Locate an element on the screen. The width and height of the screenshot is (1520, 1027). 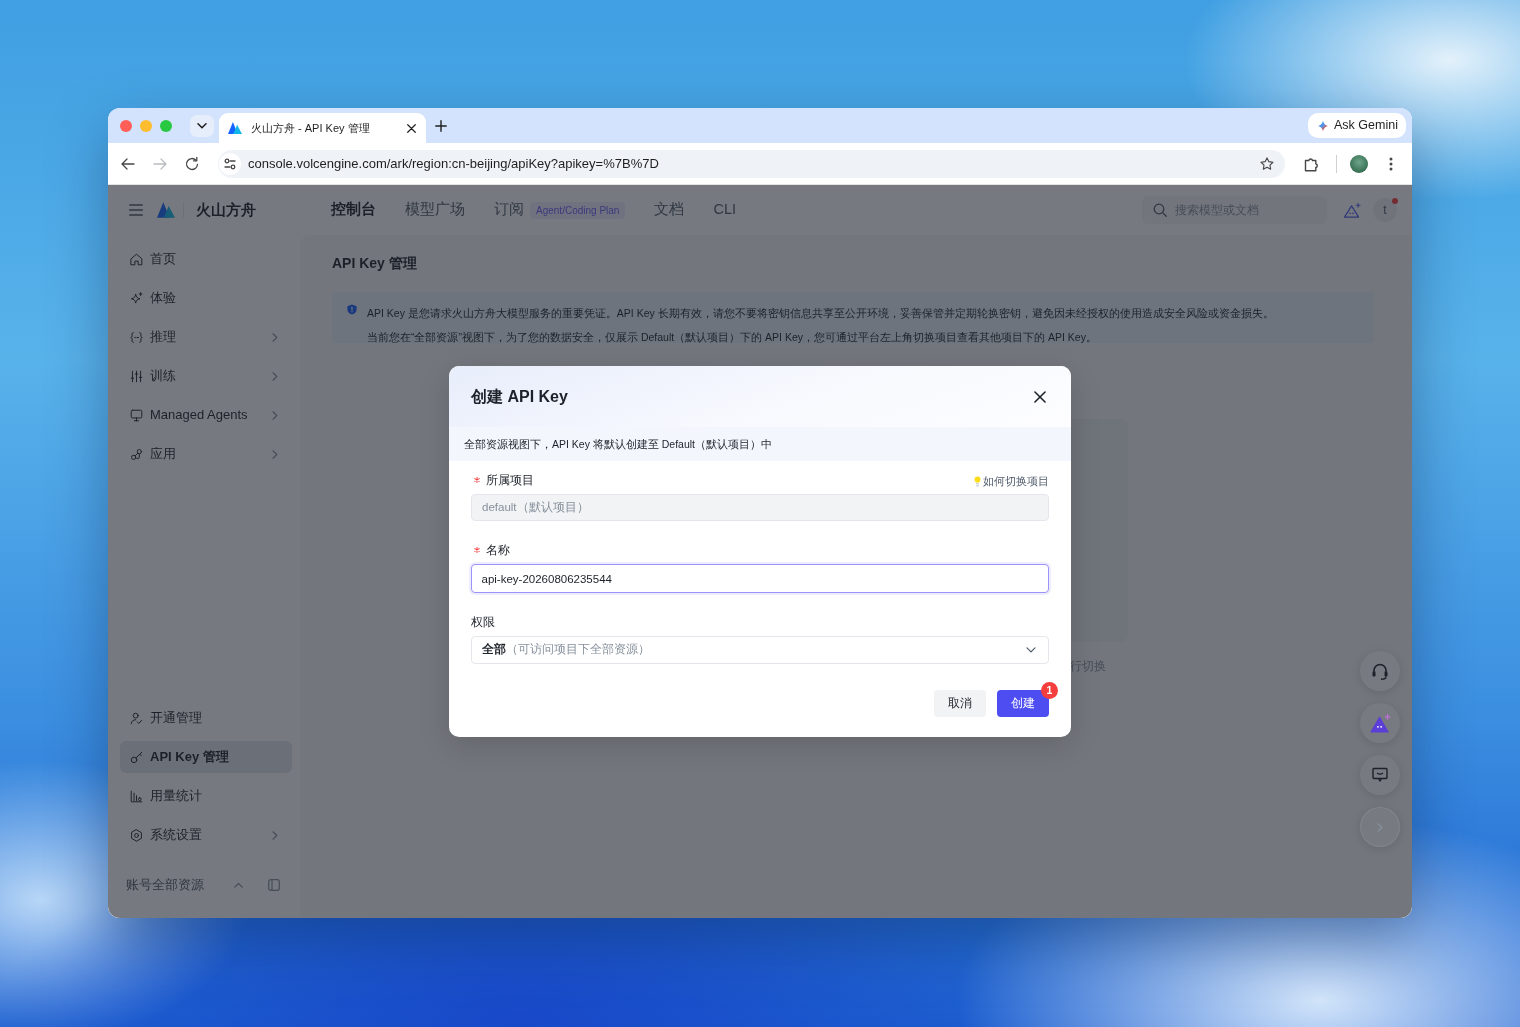
bookmark-star-icon is located at coordinates (1267, 163).